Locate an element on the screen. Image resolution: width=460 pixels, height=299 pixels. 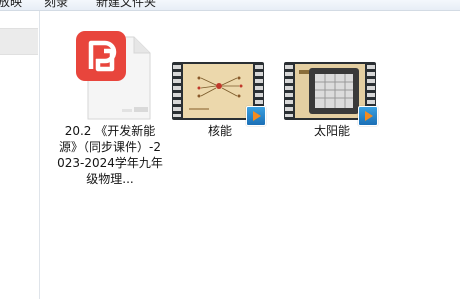
toolbar-item-new-folder: 新建文件夹 is located at coordinates (126, 4).